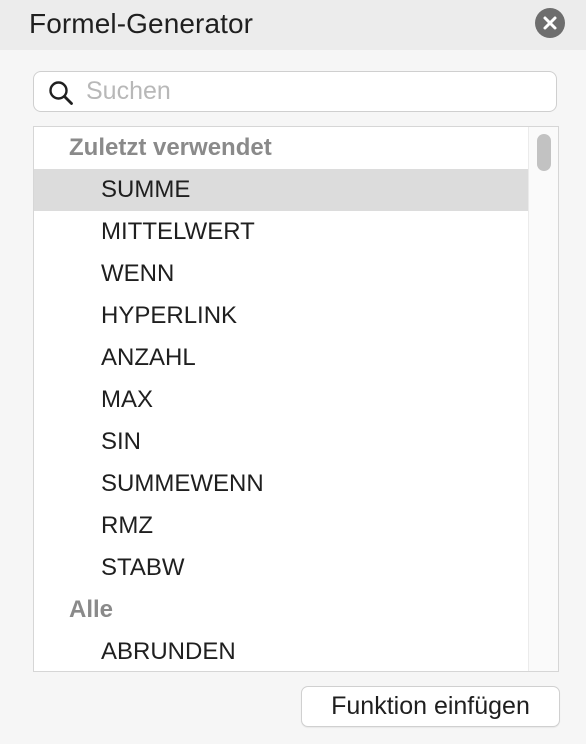 This screenshot has height=744, width=586. What do you see at coordinates (281, 316) in the screenshot?
I see `function-list-item: HYPERLINK` at bounding box center [281, 316].